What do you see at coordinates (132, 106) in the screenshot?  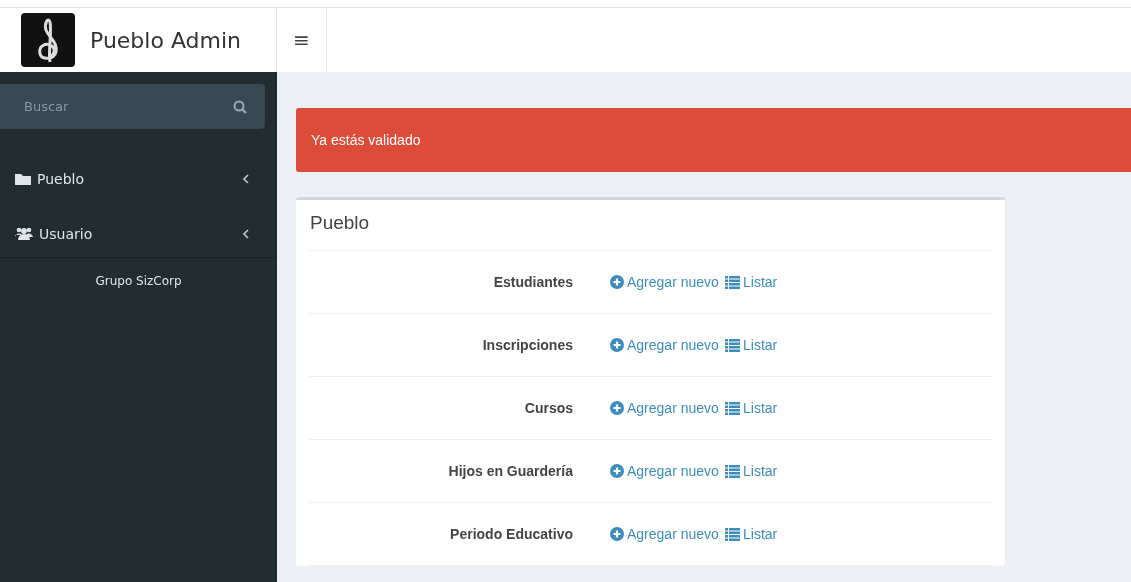 I see `search-field: Buscar` at bounding box center [132, 106].